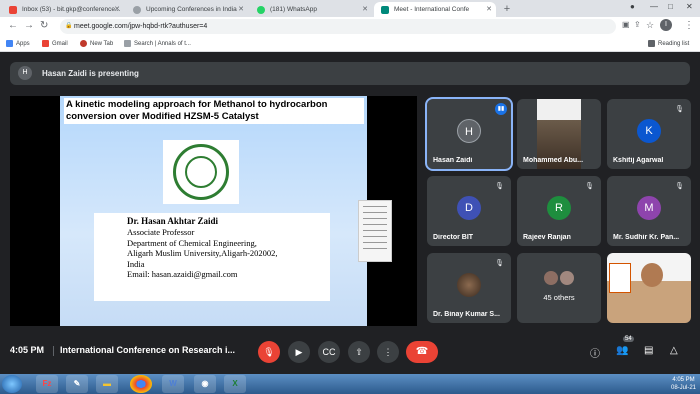  Describe the element at coordinates (299, 352) in the screenshot. I see `camera-toggle-button: ▶` at that location.